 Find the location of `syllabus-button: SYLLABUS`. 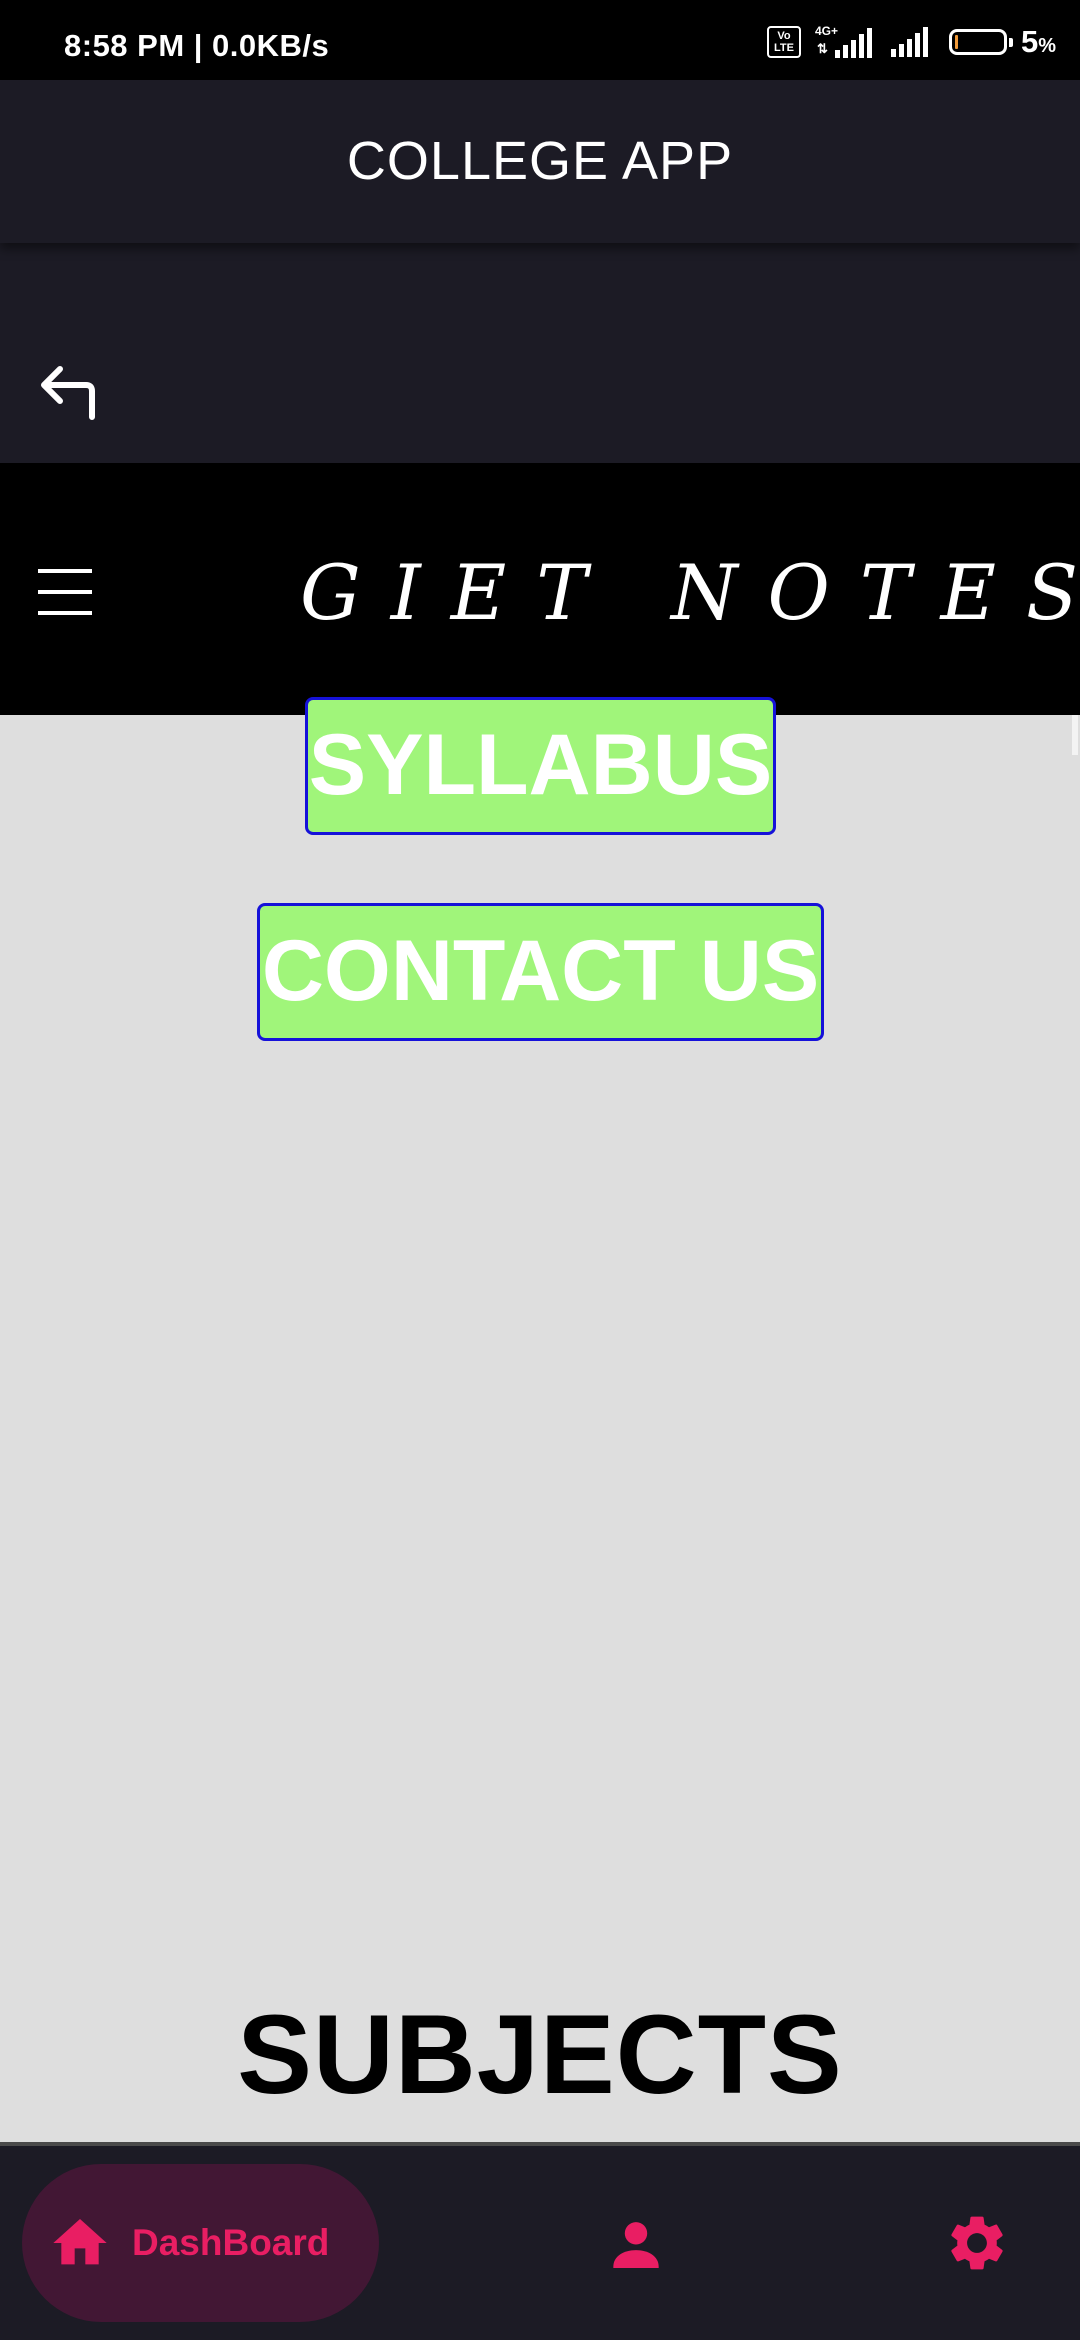

syllabus-button: SYLLABUS is located at coordinates (540, 766).